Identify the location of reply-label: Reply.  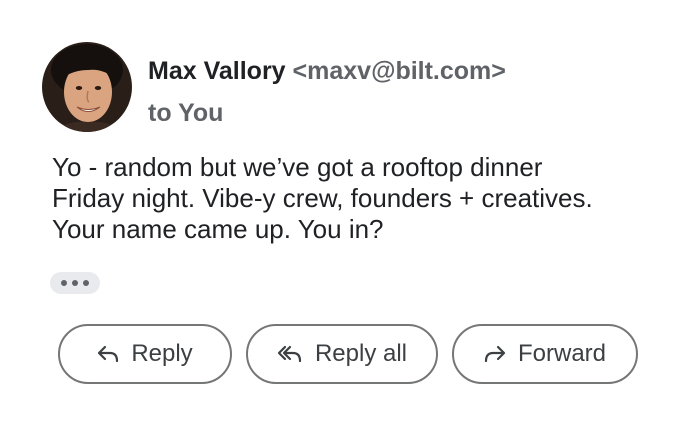
(162, 353).